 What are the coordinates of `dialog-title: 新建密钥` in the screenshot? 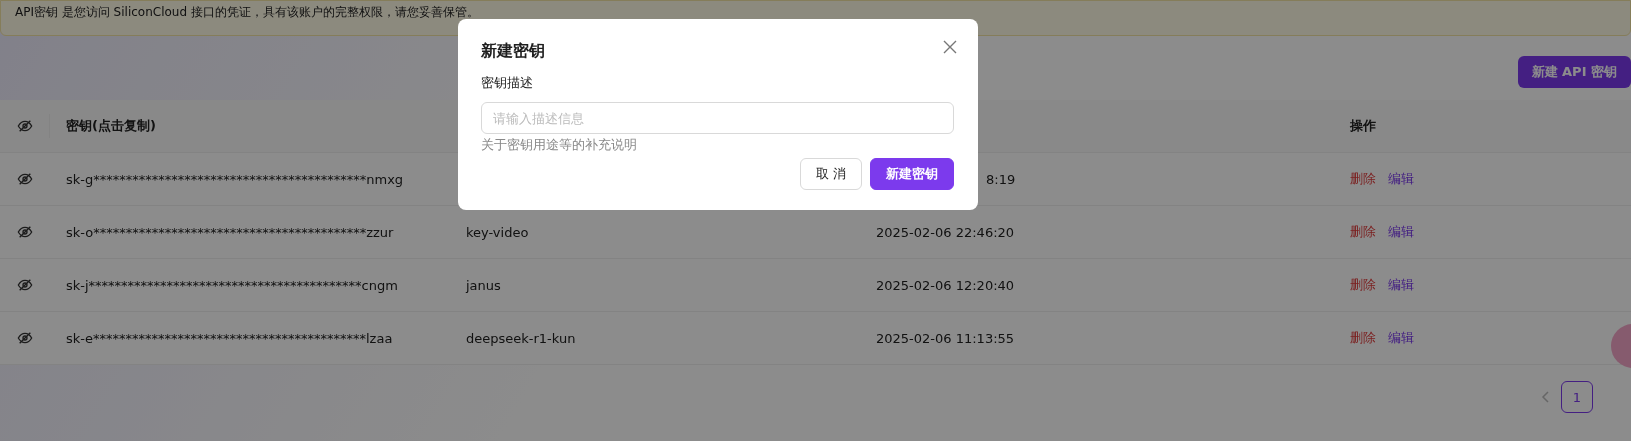 It's located at (513, 51).